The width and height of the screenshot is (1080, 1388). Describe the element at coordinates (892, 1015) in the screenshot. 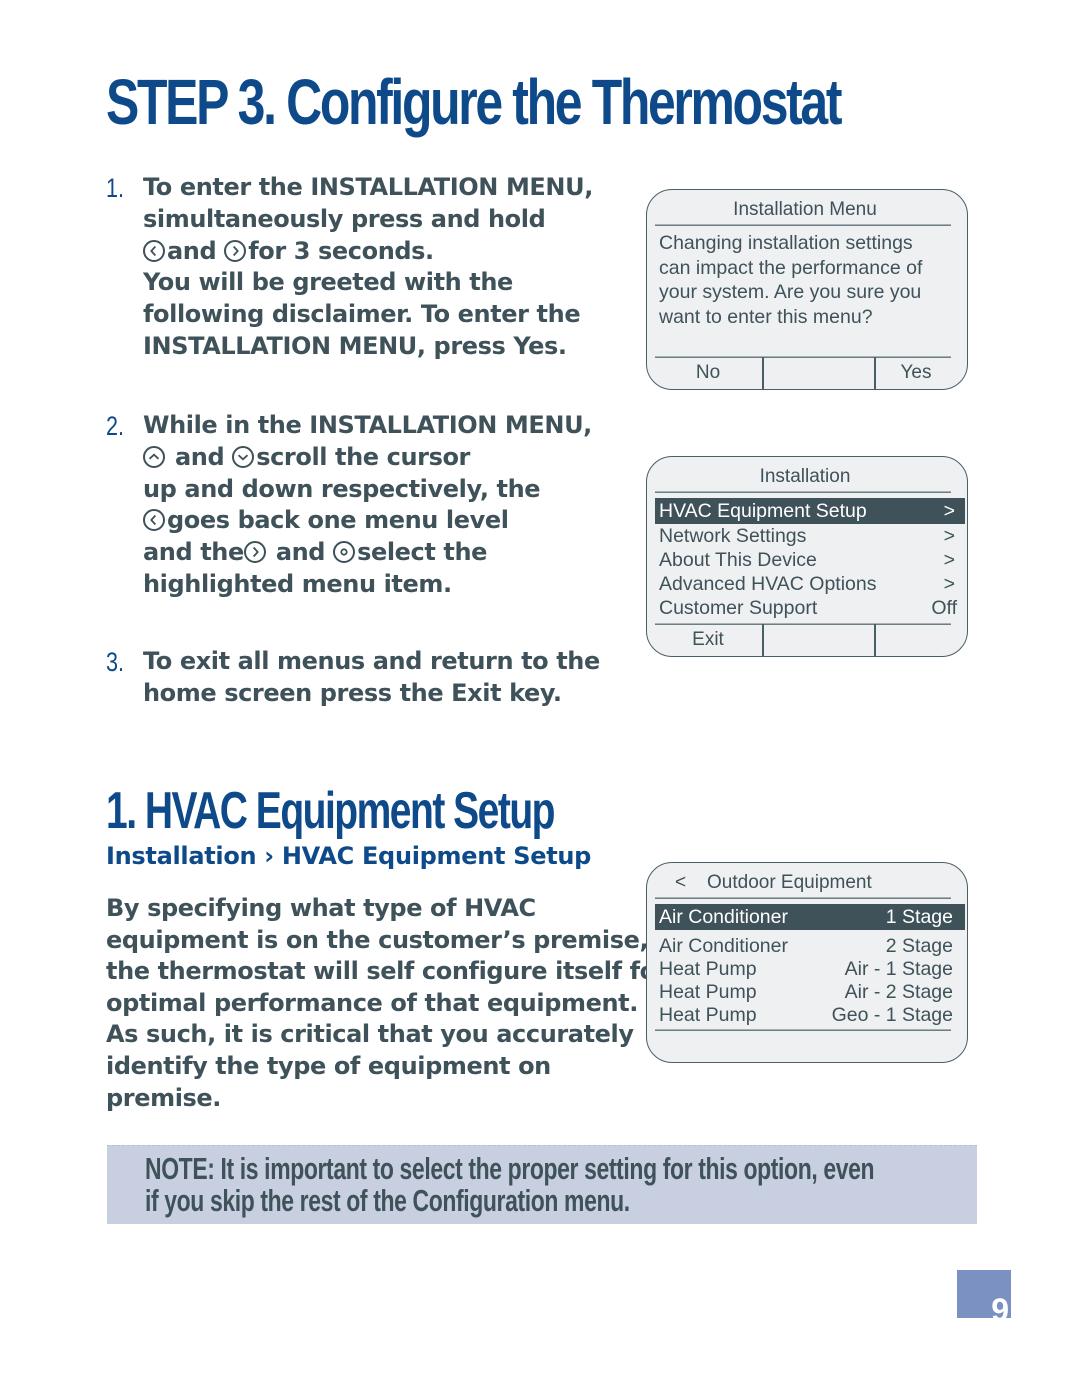

I see `option-value: Geo - 1 Stage` at that location.